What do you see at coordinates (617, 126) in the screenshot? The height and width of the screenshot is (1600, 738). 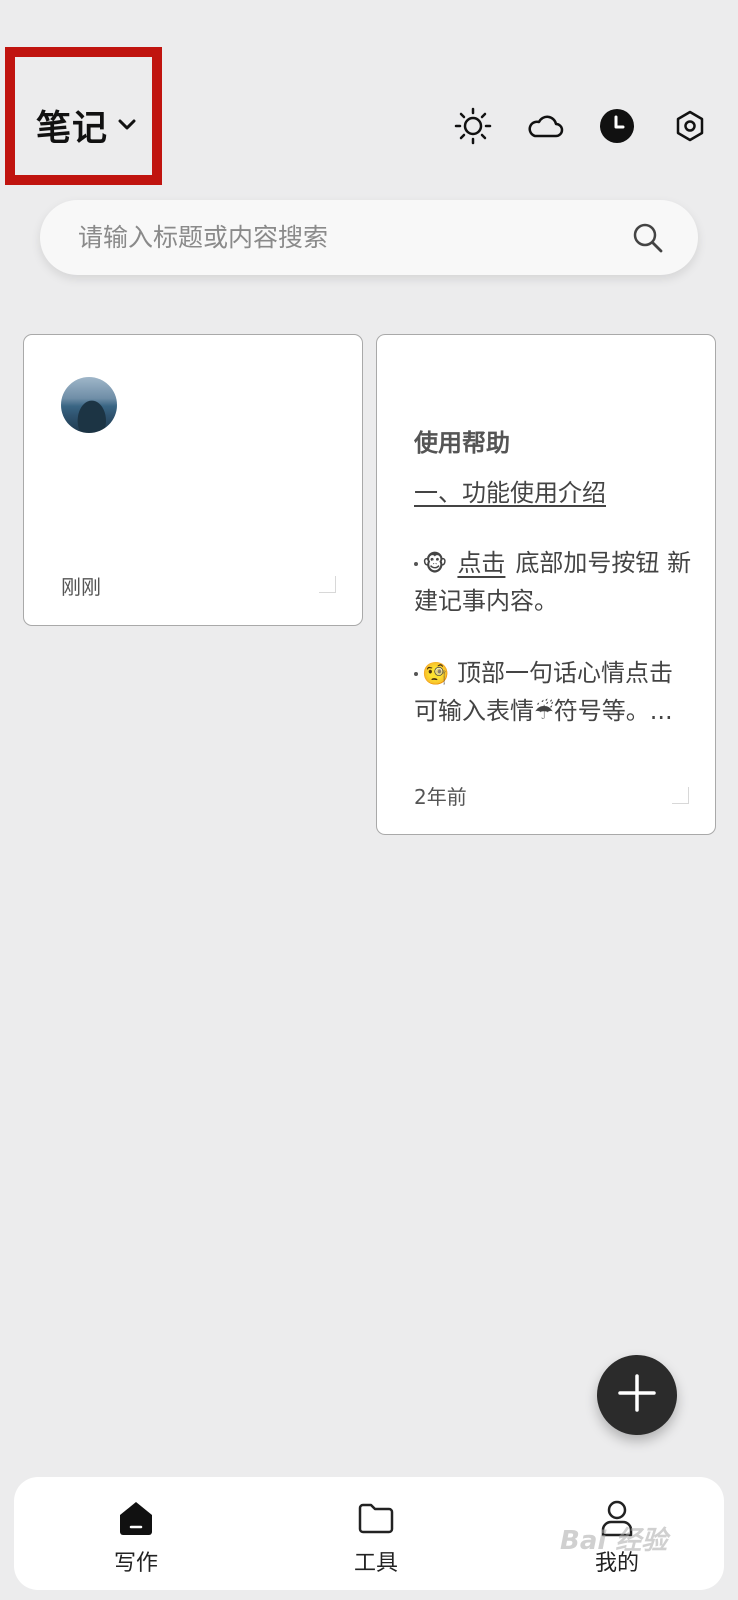 I see `clock-icon` at bounding box center [617, 126].